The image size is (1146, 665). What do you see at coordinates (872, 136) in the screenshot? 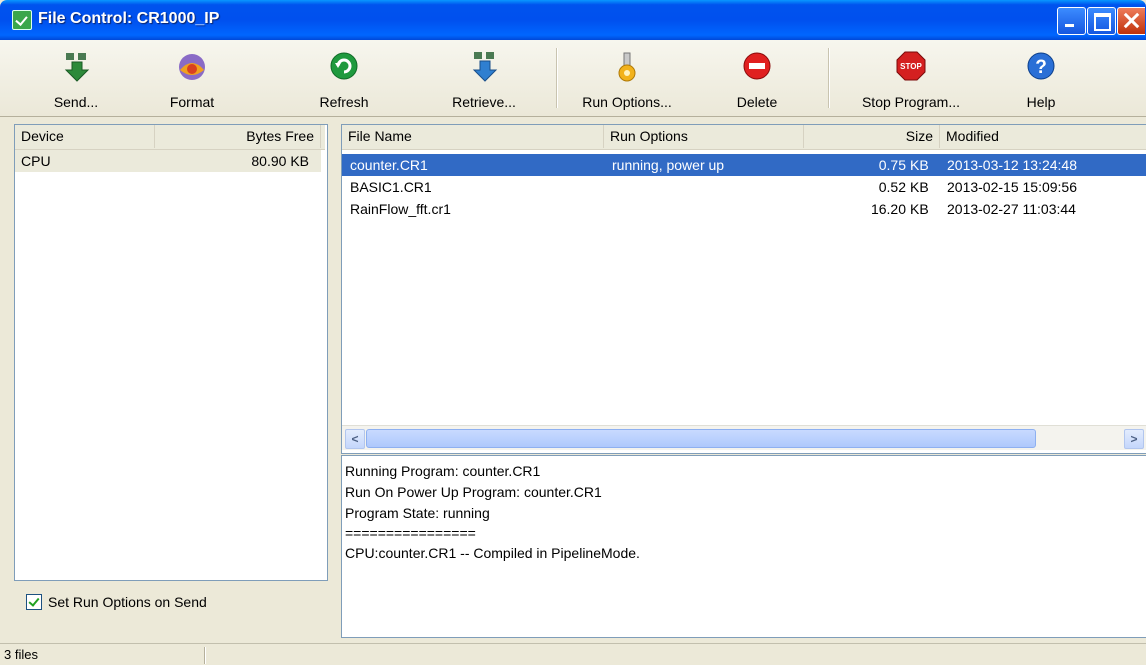
I see `column-header-size: Size` at bounding box center [872, 136].